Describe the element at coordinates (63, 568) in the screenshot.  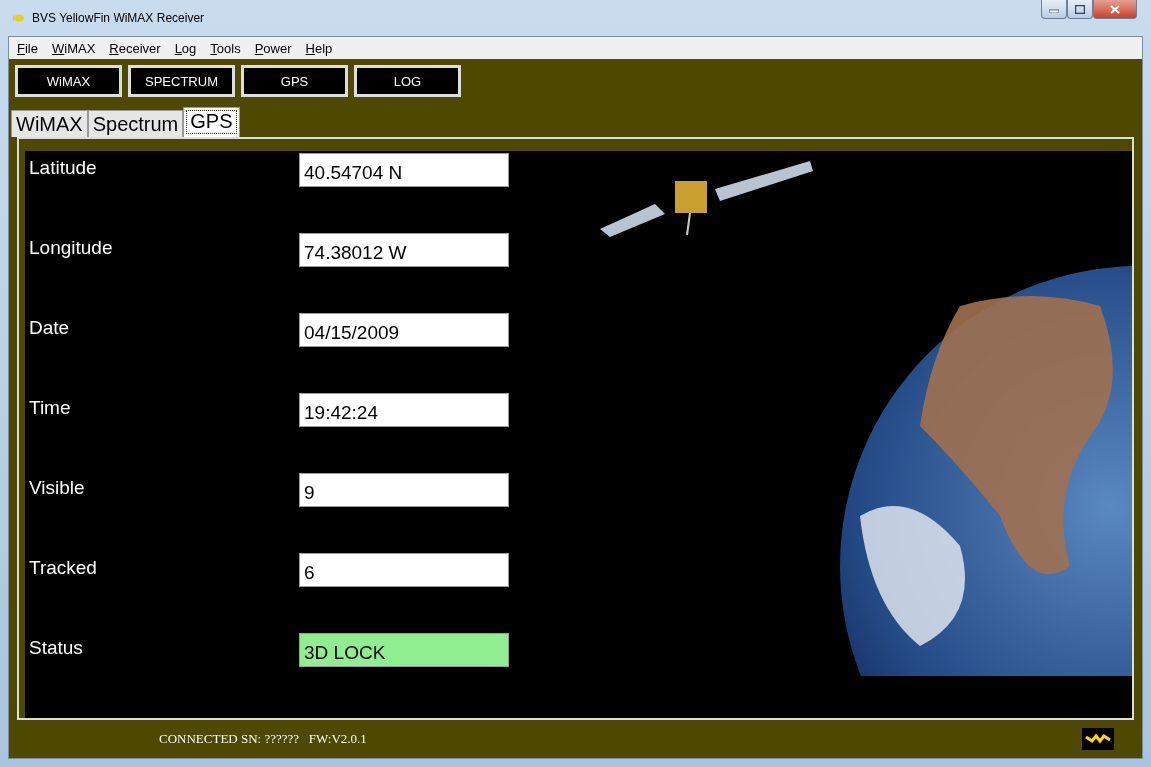
I see `field-label: Tracked` at that location.